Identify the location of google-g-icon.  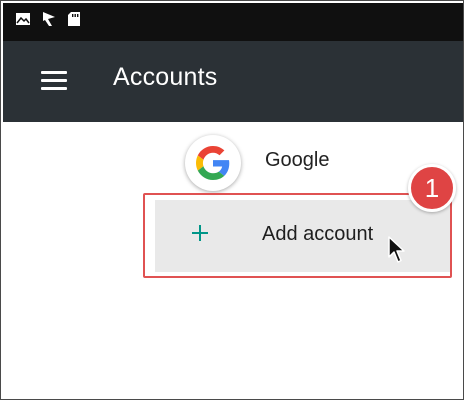
(213, 163).